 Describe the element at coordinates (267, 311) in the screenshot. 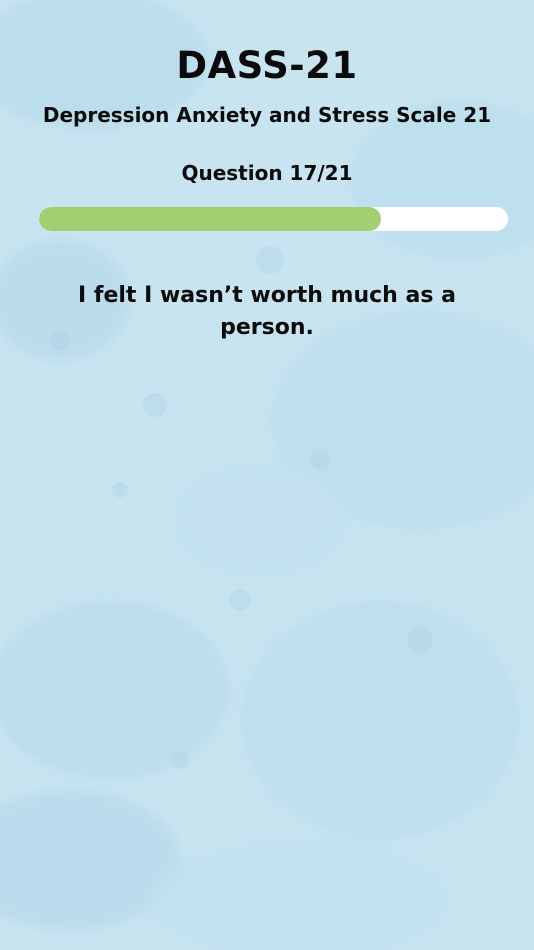

I see `question-text: I felt I wasn’t worth much as a person.` at that location.